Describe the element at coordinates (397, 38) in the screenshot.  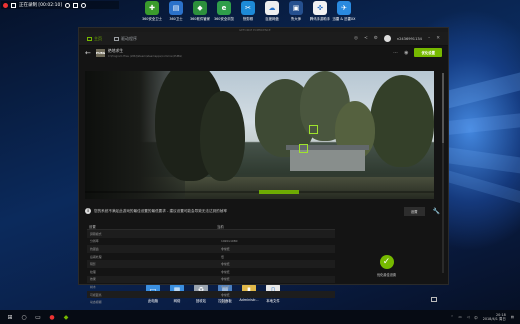
I see `top-right-controls: ◎ ≺ ⚙ n2436991134 – ✕` at that location.